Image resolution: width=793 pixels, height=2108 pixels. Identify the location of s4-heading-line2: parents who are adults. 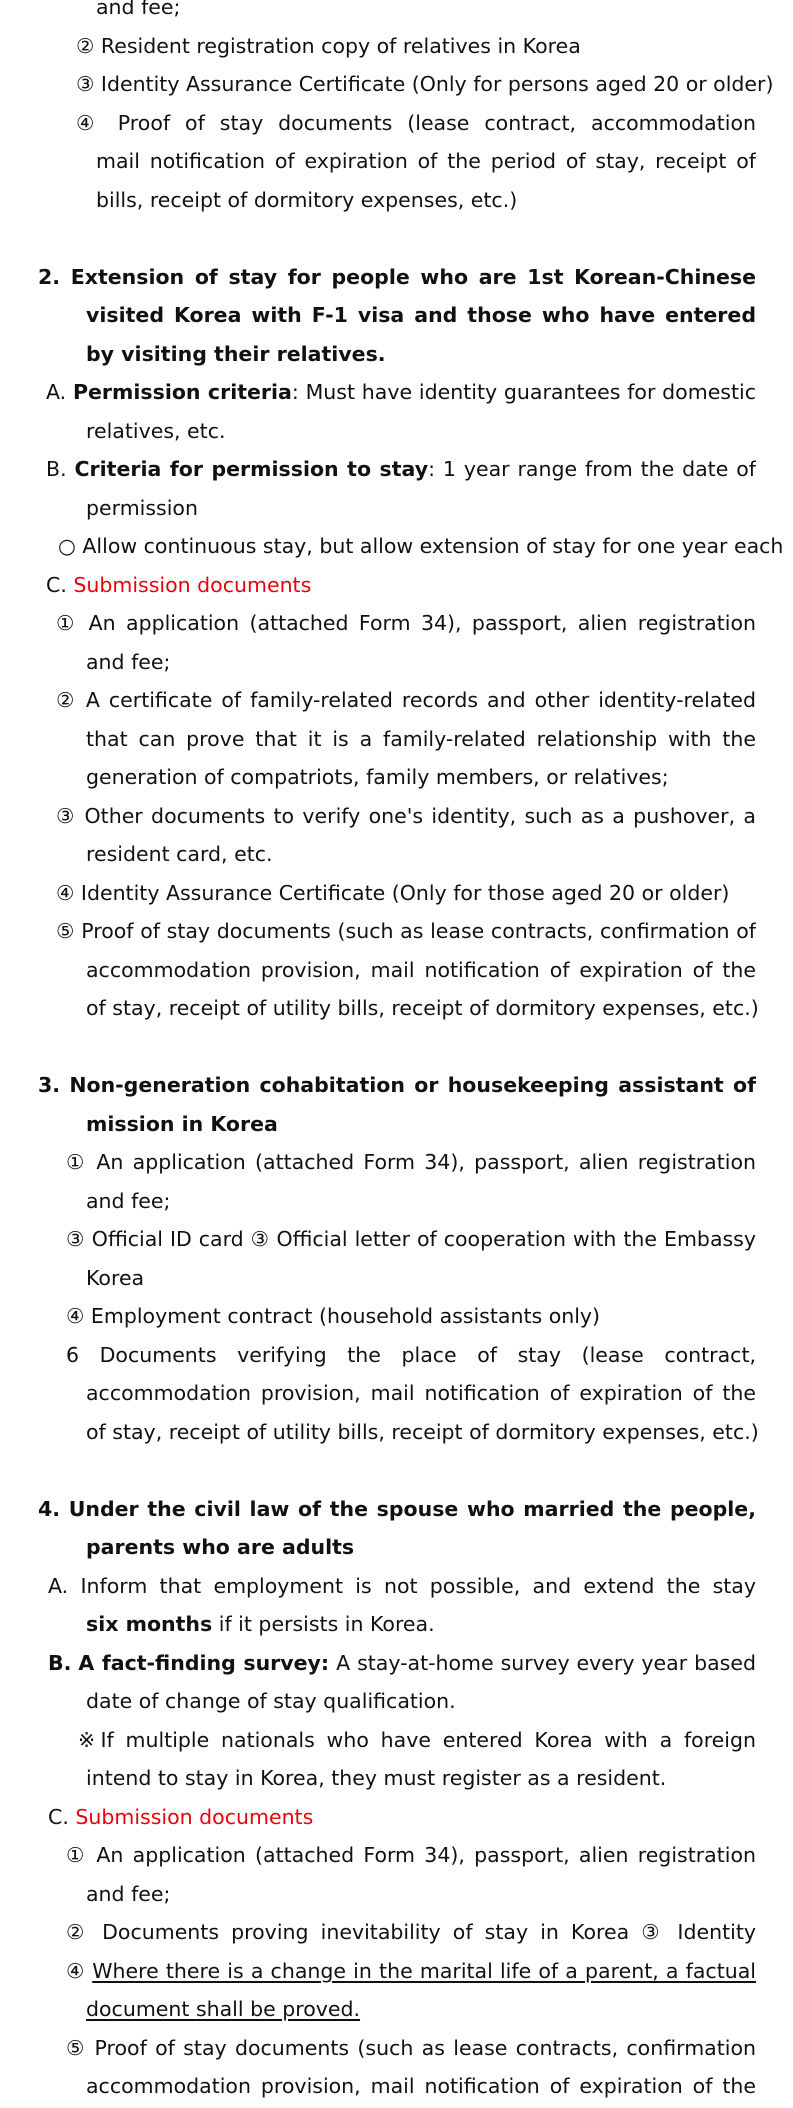
(220, 1547).